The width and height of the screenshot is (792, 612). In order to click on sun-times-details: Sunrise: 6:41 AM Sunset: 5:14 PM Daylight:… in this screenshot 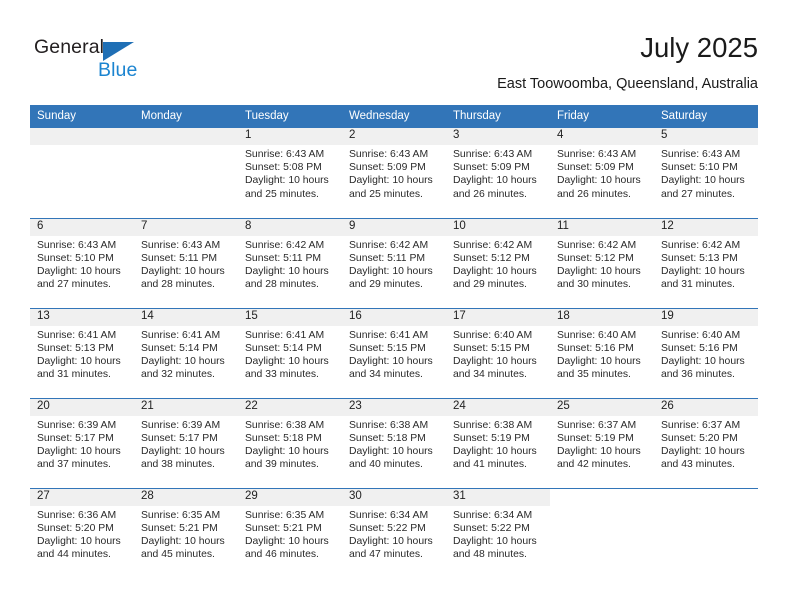, I will do `click(290, 354)`.